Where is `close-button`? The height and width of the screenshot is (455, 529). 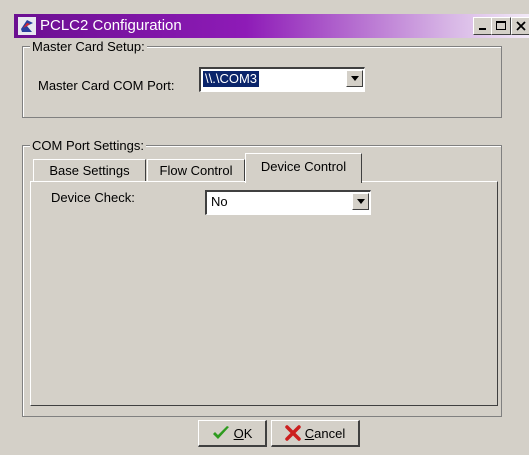 close-button is located at coordinates (520, 26).